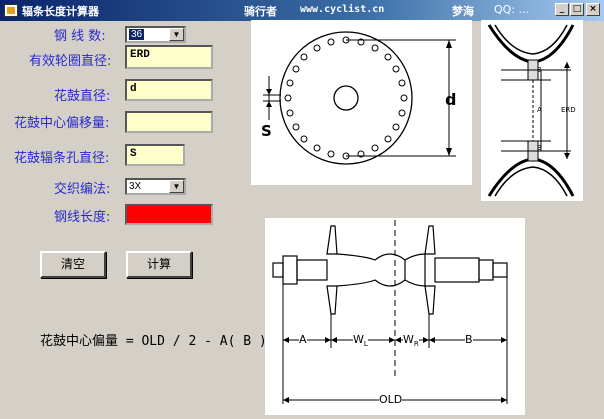 The width and height of the screenshot is (604, 419). What do you see at coordinates (411, 341) in the screenshot?
I see `hub-label-wr: WR` at bounding box center [411, 341].